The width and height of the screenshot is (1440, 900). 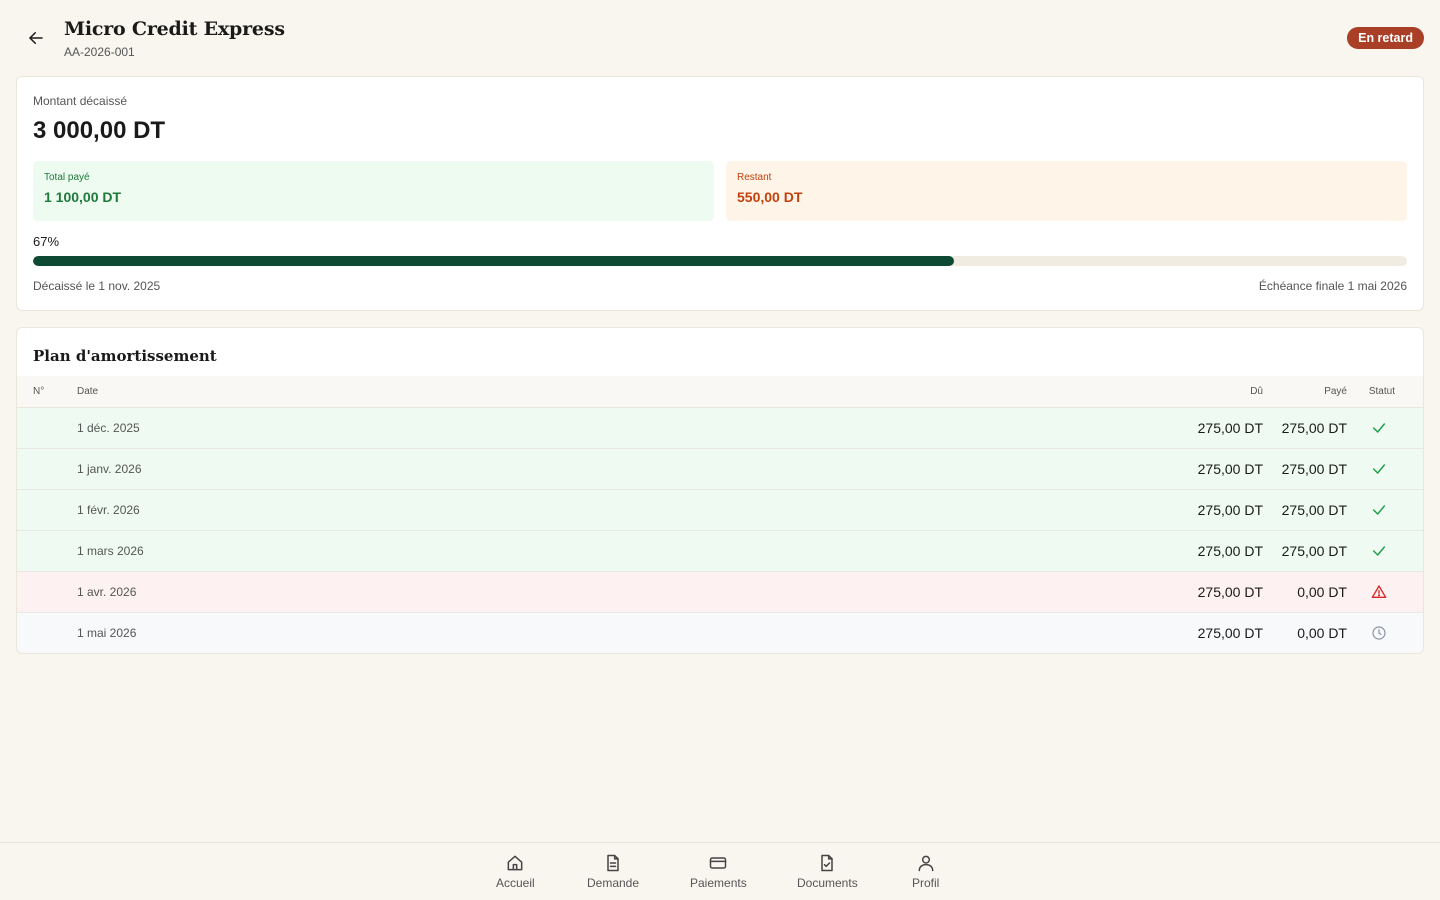 I want to click on clock-icon, so click(x=1379, y=633).